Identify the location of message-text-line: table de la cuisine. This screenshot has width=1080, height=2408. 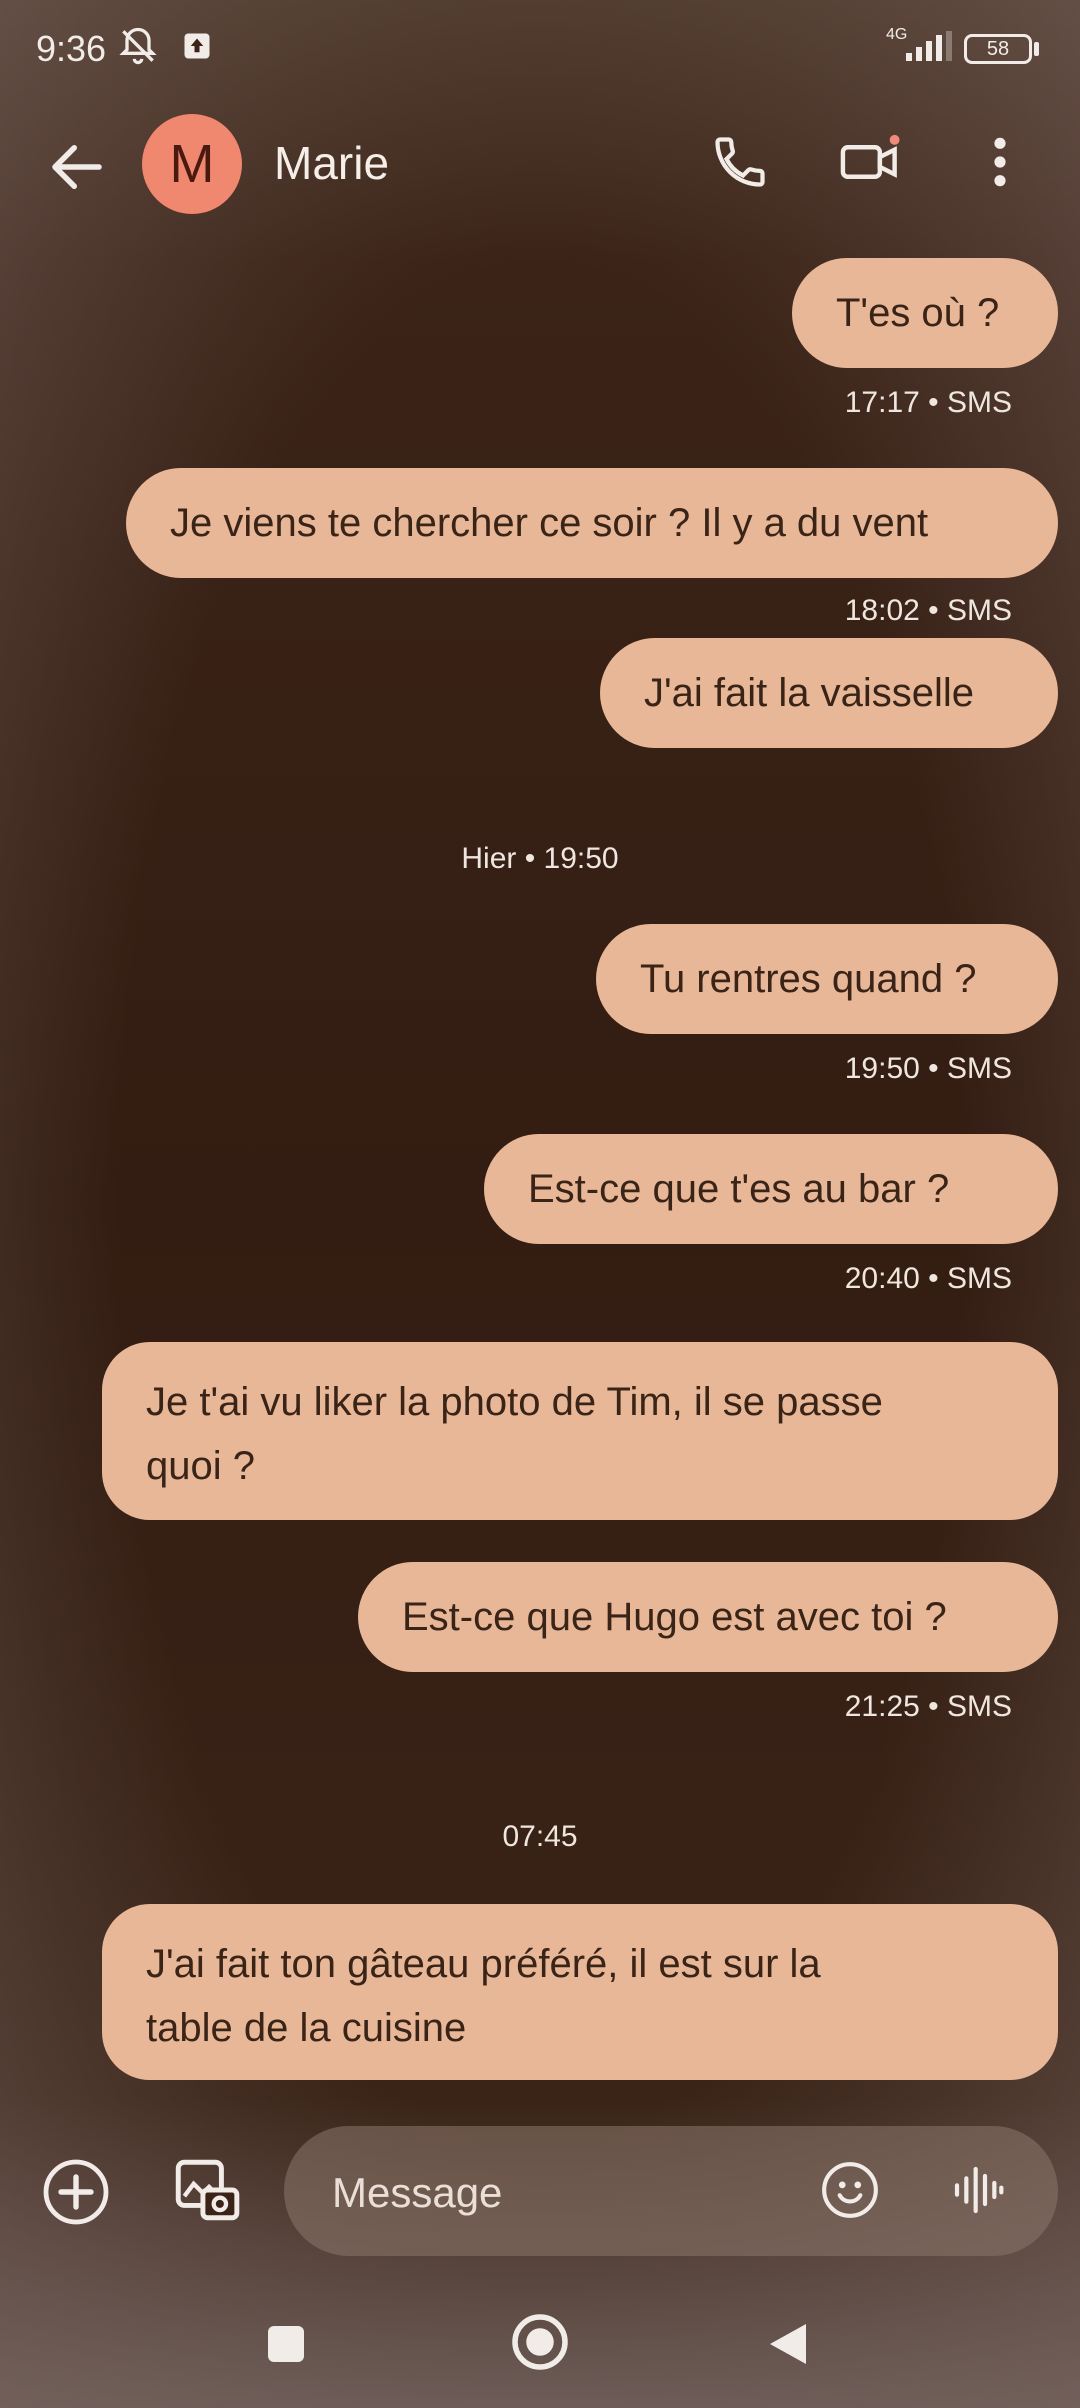
(306, 2028).